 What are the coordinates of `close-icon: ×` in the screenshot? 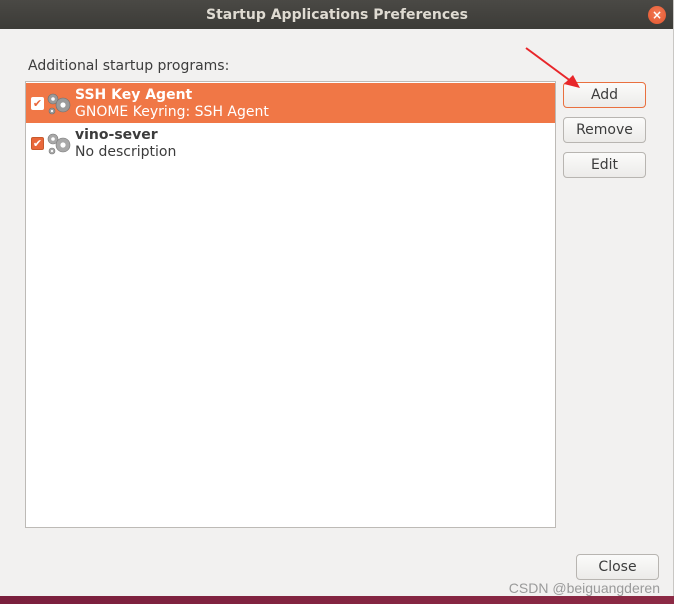 It's located at (657, 15).